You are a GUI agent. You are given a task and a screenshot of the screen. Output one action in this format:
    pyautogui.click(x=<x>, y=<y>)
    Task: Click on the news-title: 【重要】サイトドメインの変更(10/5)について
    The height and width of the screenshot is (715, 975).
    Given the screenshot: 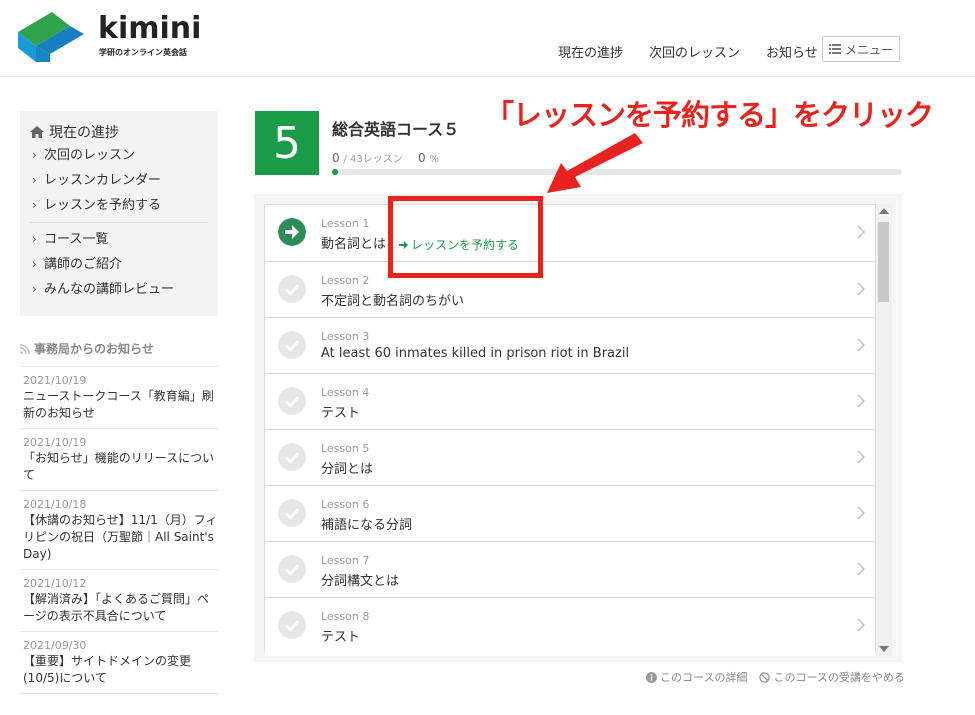 What is the action you would take?
    pyautogui.click(x=120, y=670)
    